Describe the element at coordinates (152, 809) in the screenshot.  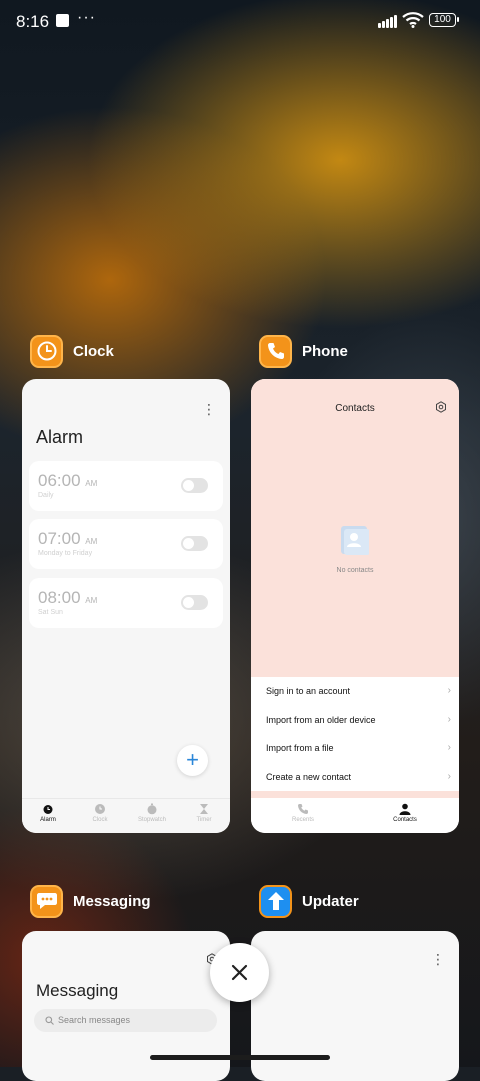
I see `stopwatch-icon` at that location.